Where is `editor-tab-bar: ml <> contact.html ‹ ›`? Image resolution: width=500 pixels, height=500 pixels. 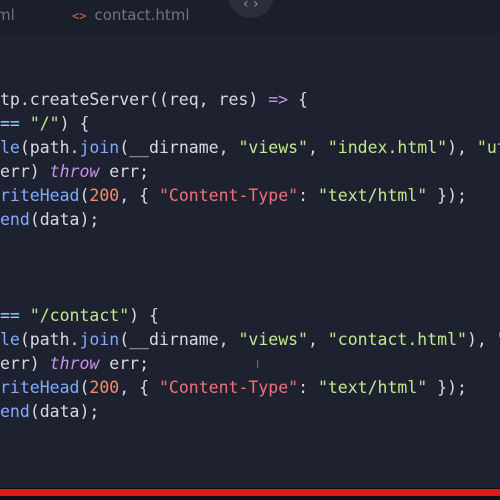
editor-tab-bar: ml <> contact.html ‹ › is located at coordinates (250, 17).